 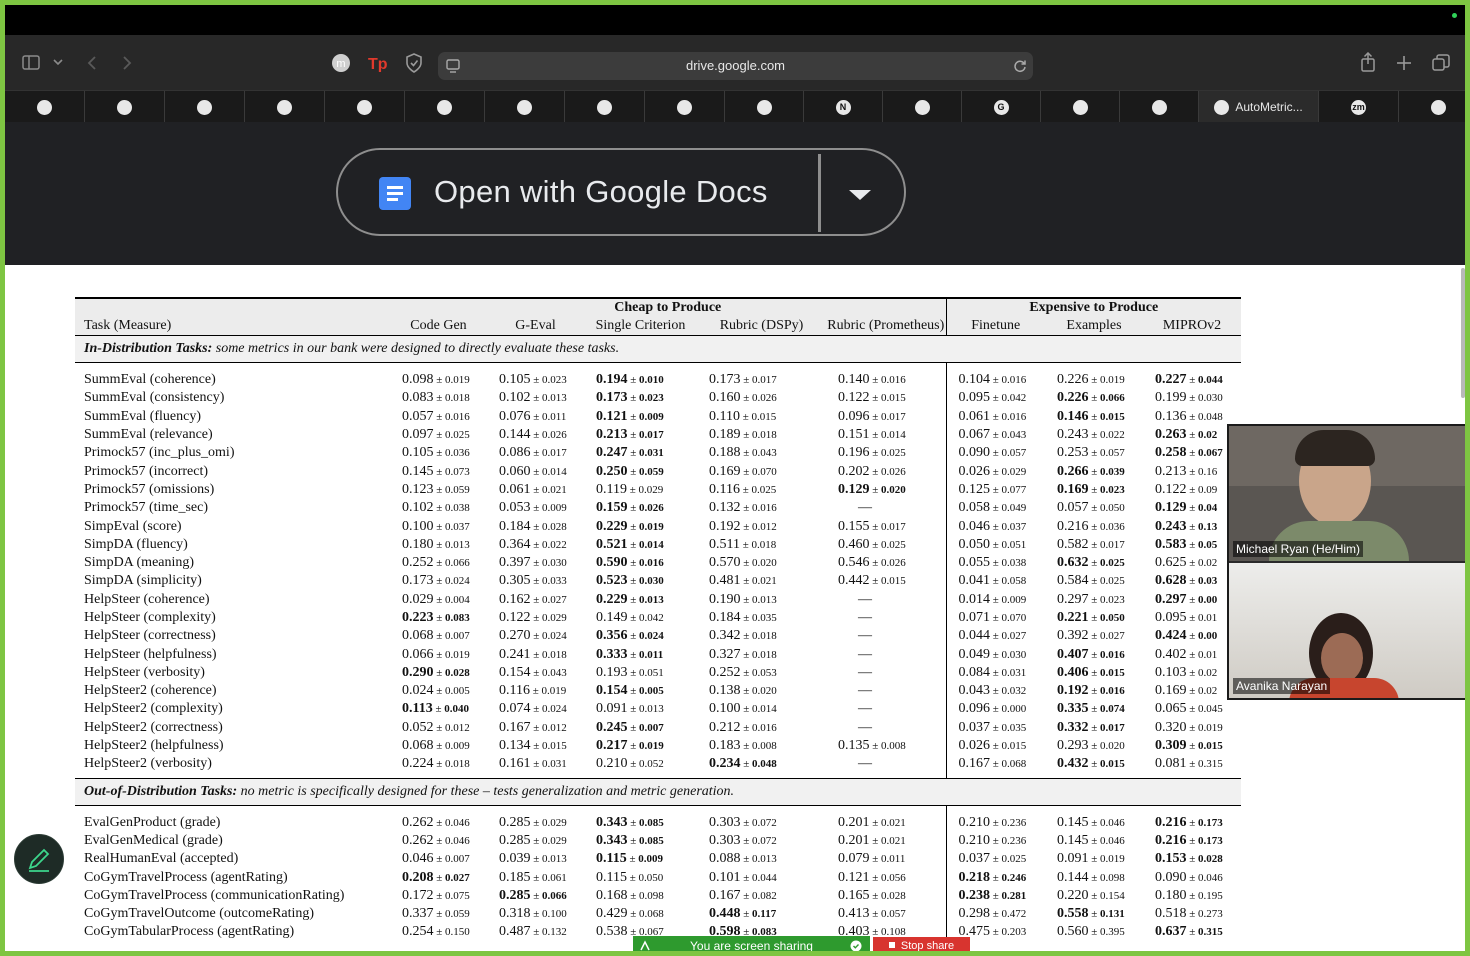 I want to click on score-std: 0.020, so click(x=893, y=489).